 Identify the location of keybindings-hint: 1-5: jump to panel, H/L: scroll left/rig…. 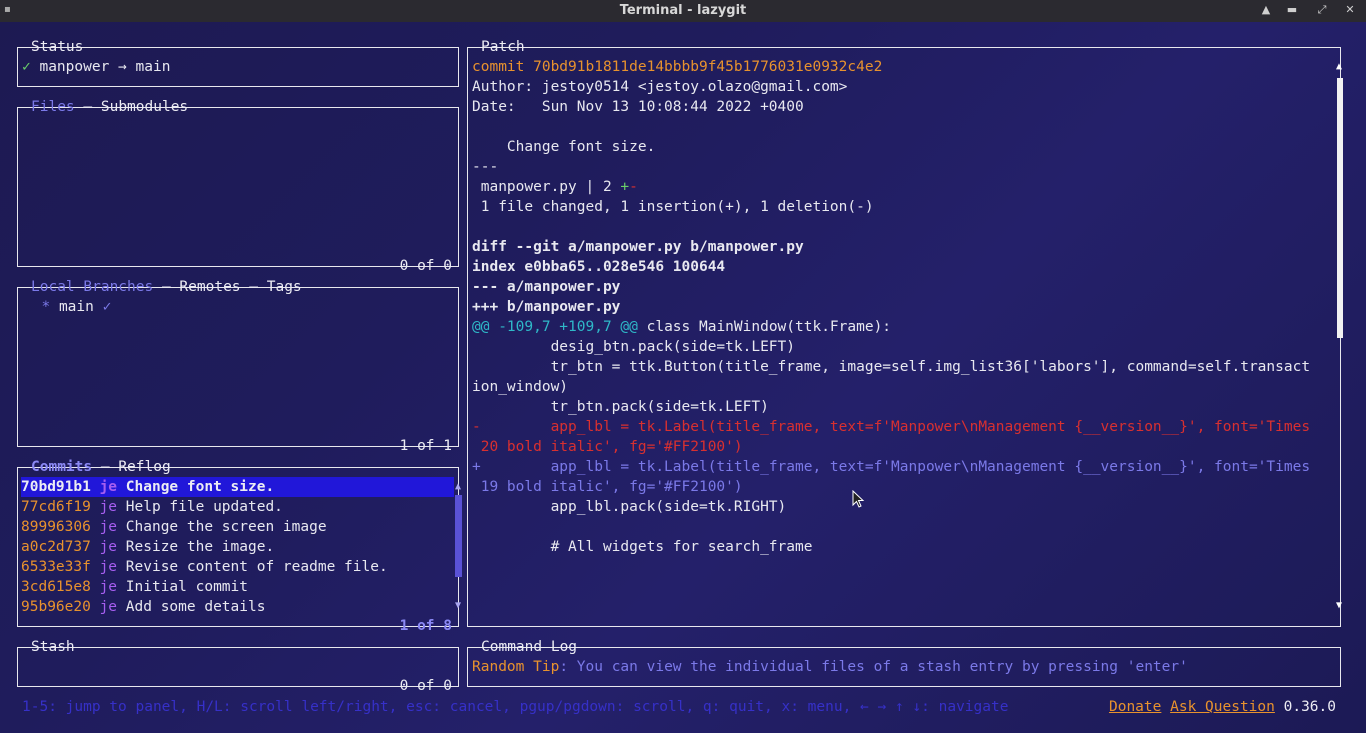
(515, 707).